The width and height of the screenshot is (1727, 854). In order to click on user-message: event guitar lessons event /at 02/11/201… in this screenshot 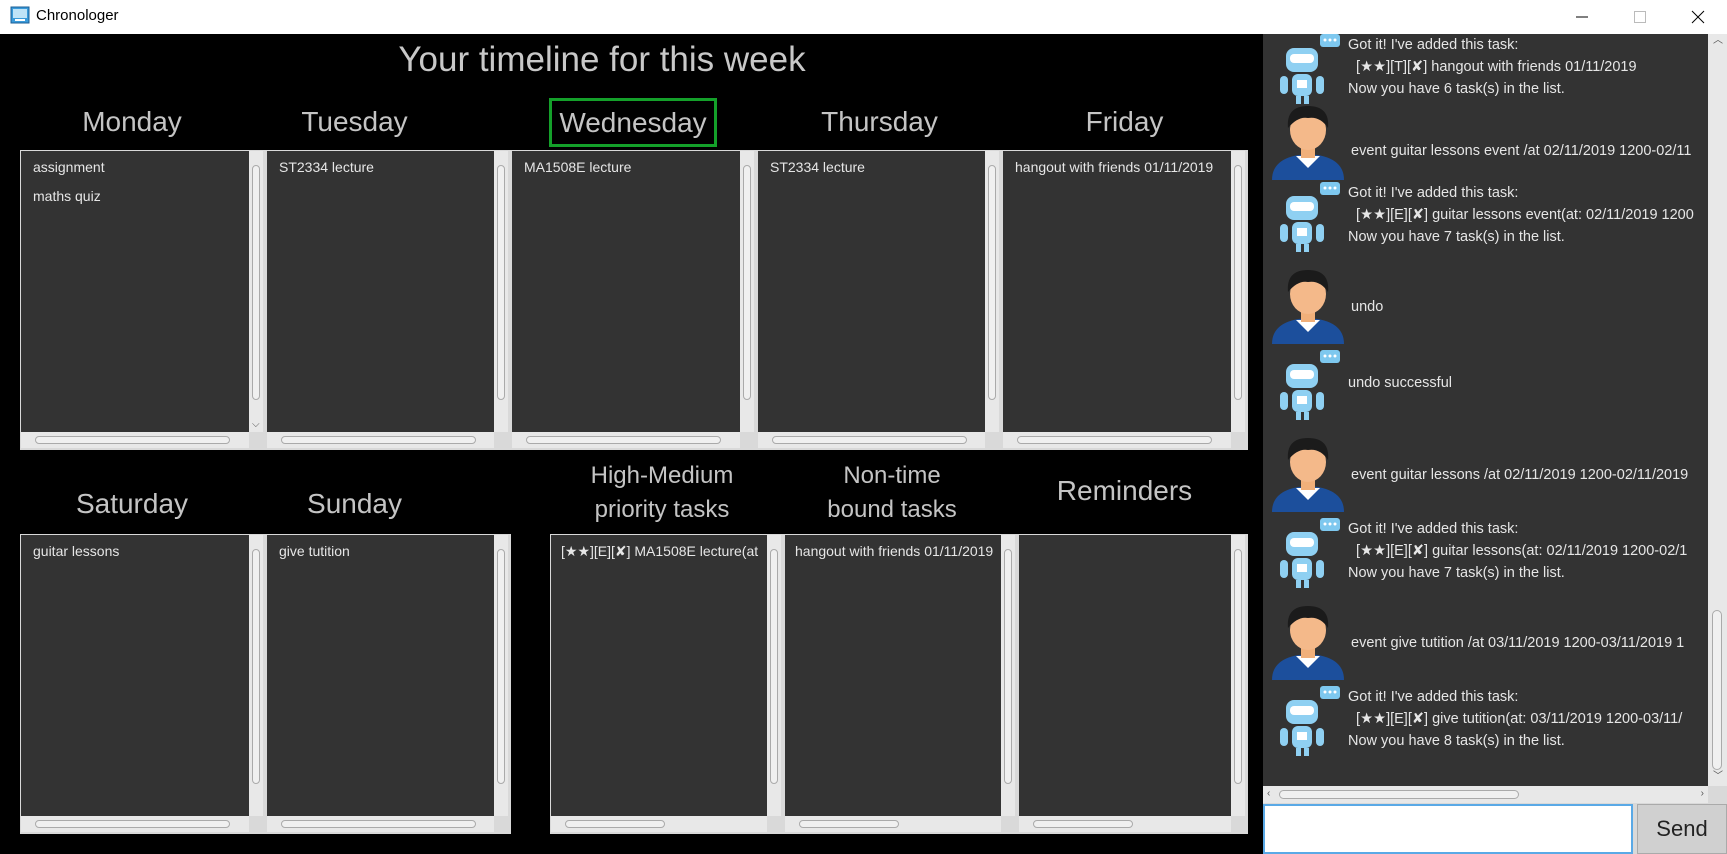, I will do `click(1485, 139)`.